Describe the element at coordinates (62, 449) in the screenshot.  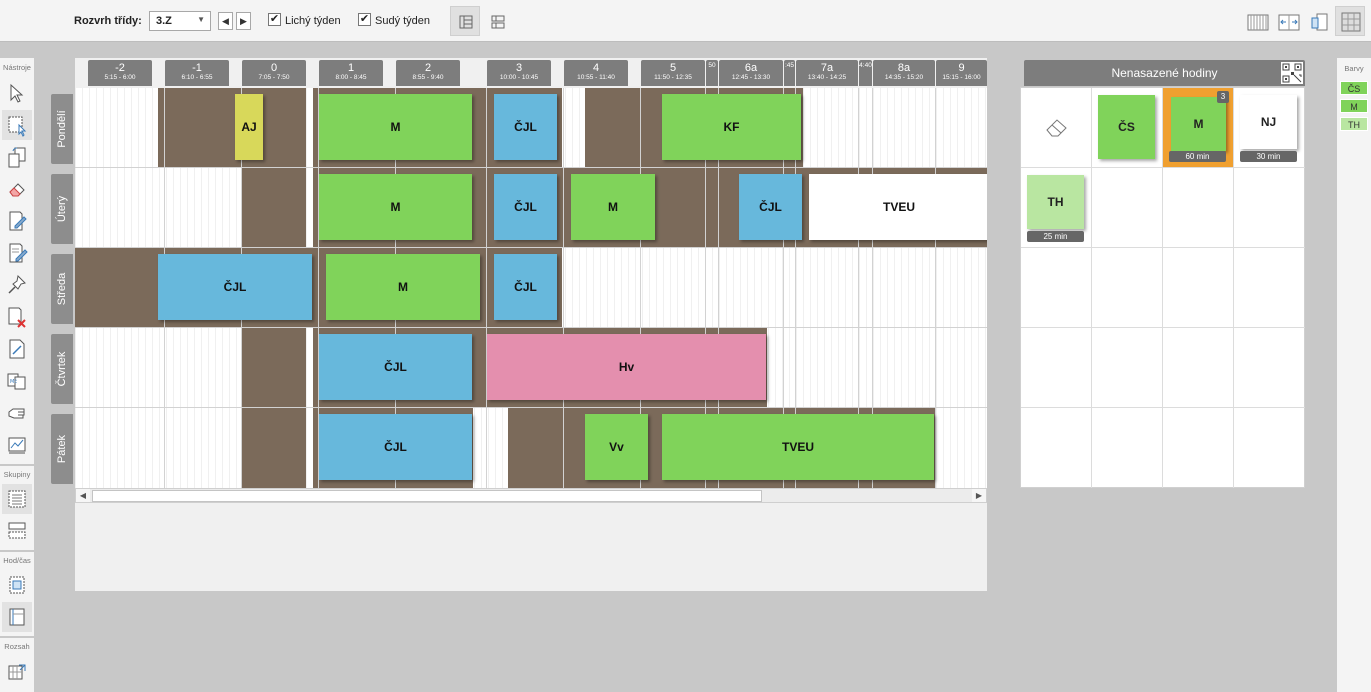
I see `day-tab-friday: Pátek` at that location.